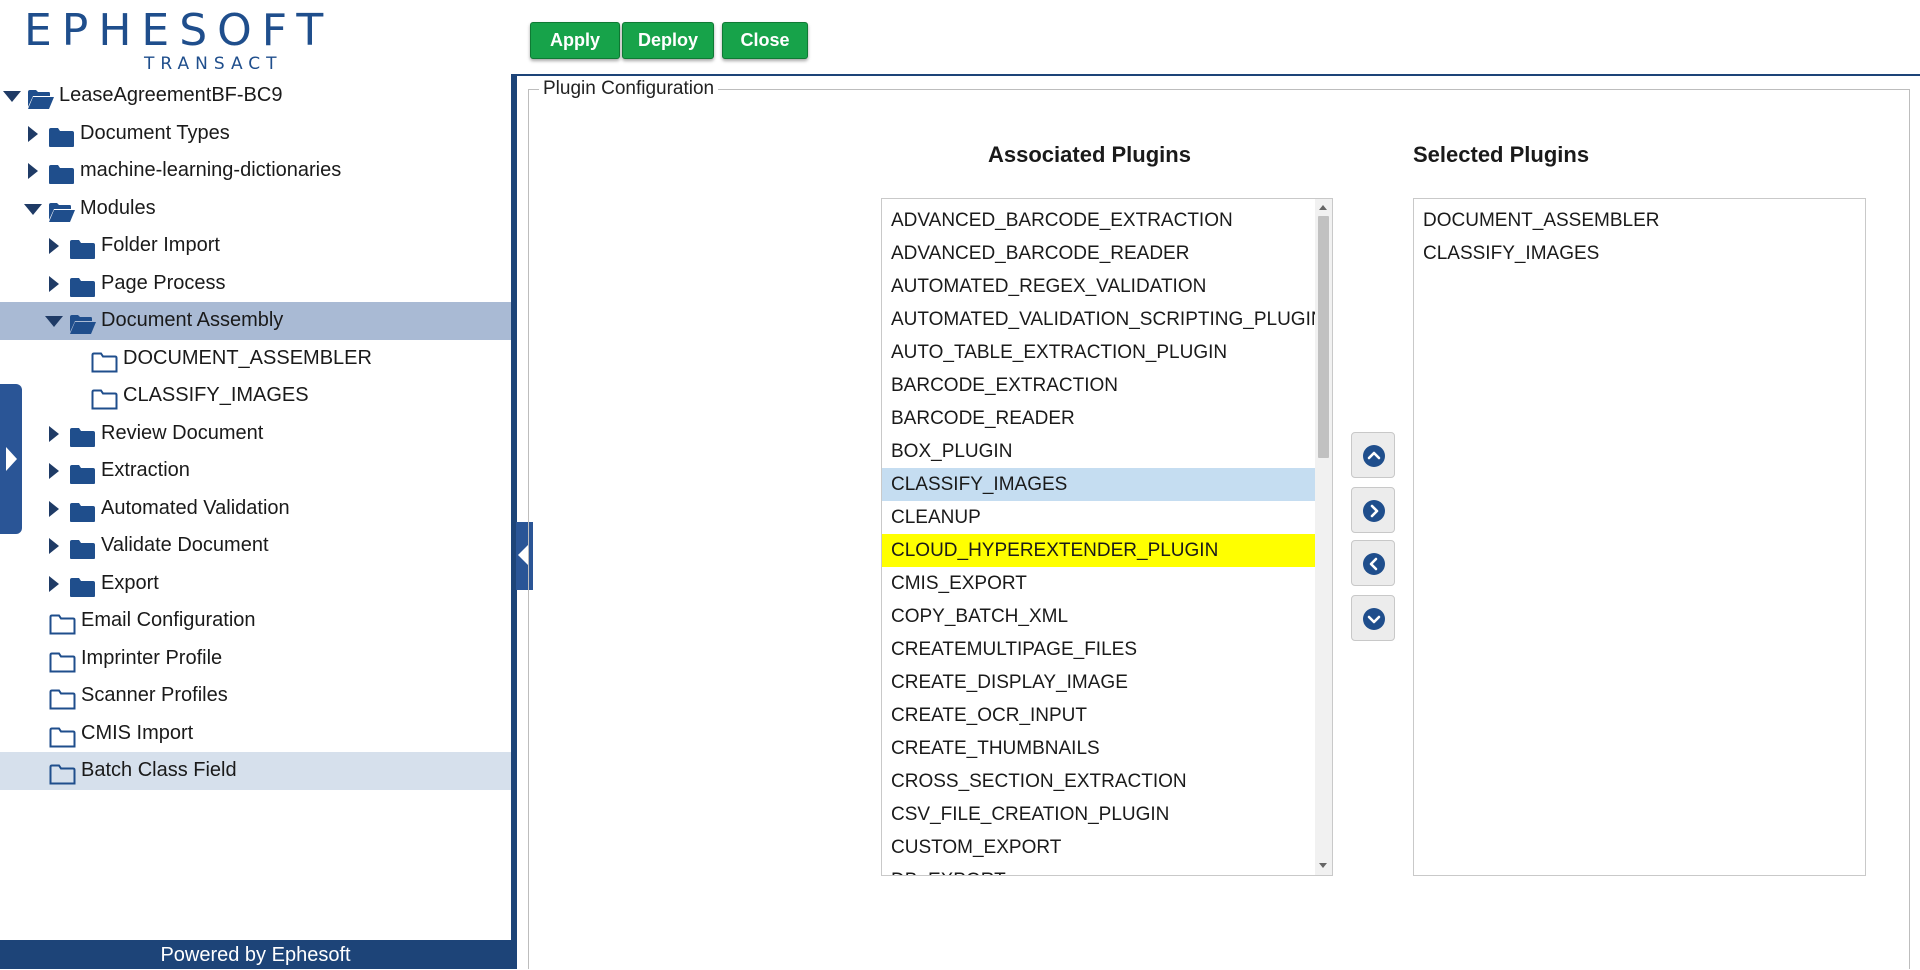 This screenshot has height=970, width=1920. What do you see at coordinates (1218, 75) in the screenshot?
I see `toolbar-divider` at bounding box center [1218, 75].